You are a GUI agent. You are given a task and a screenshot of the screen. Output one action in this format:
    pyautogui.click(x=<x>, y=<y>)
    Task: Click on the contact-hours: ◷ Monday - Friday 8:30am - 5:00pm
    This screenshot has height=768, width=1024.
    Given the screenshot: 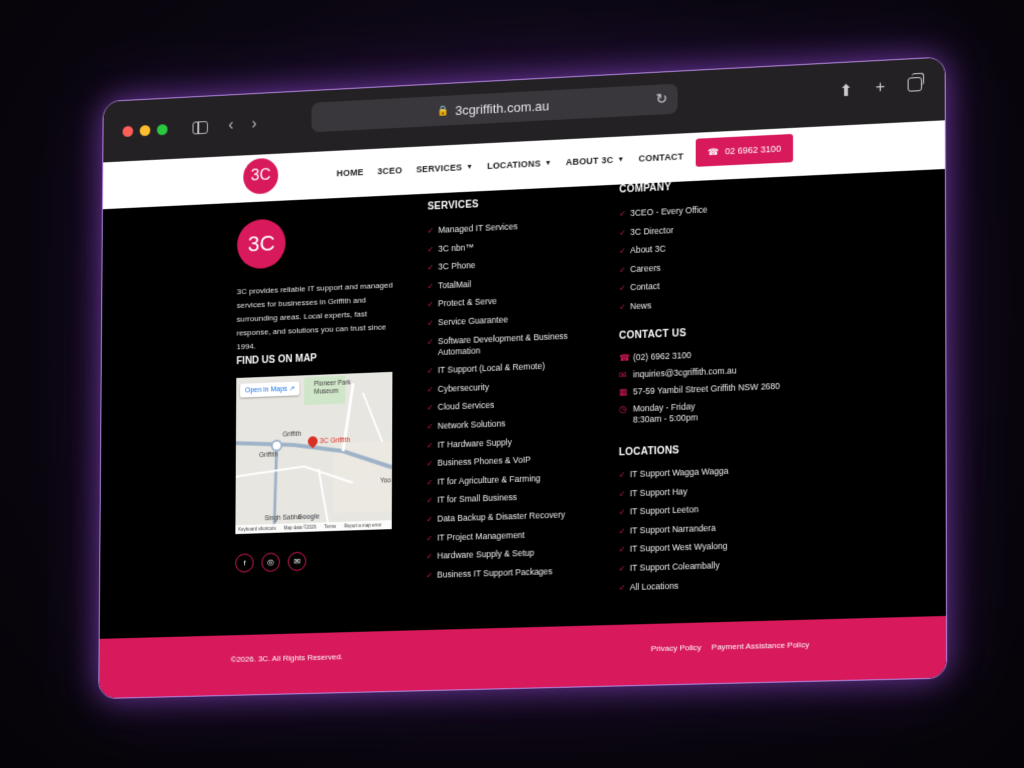 What is the action you would take?
    pyautogui.click(x=725, y=411)
    